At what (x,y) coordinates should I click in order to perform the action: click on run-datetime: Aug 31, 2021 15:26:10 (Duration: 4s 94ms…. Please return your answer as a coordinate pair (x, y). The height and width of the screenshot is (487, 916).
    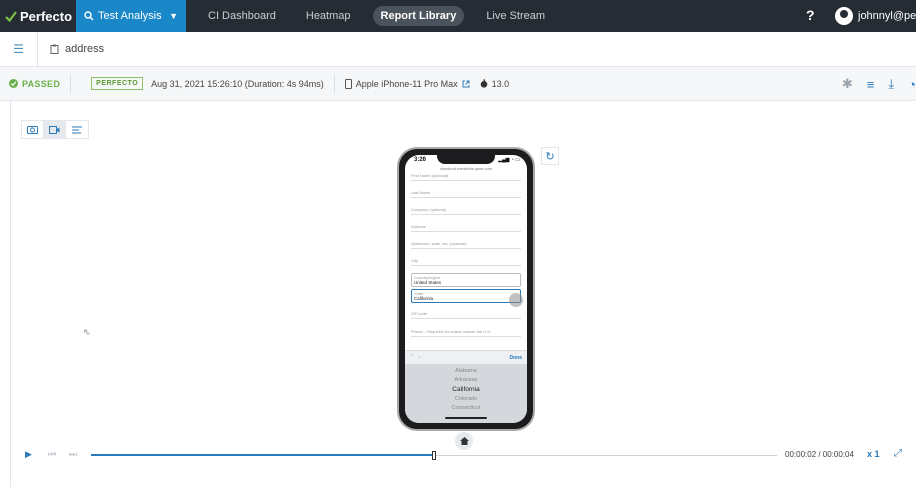
    Looking at the image, I should click on (237, 83).